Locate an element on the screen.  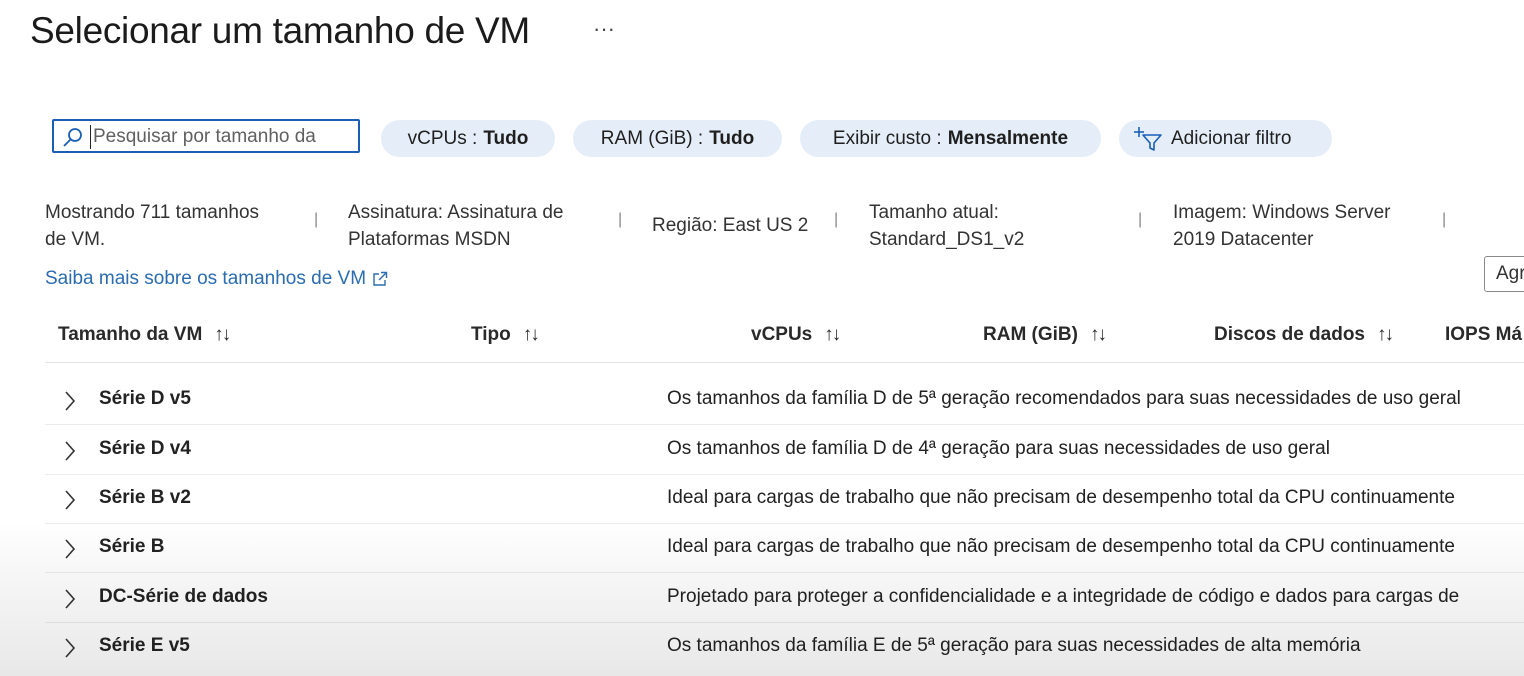
ram-filter-pill: RAM (GiB) : Tudo is located at coordinates (677, 138).